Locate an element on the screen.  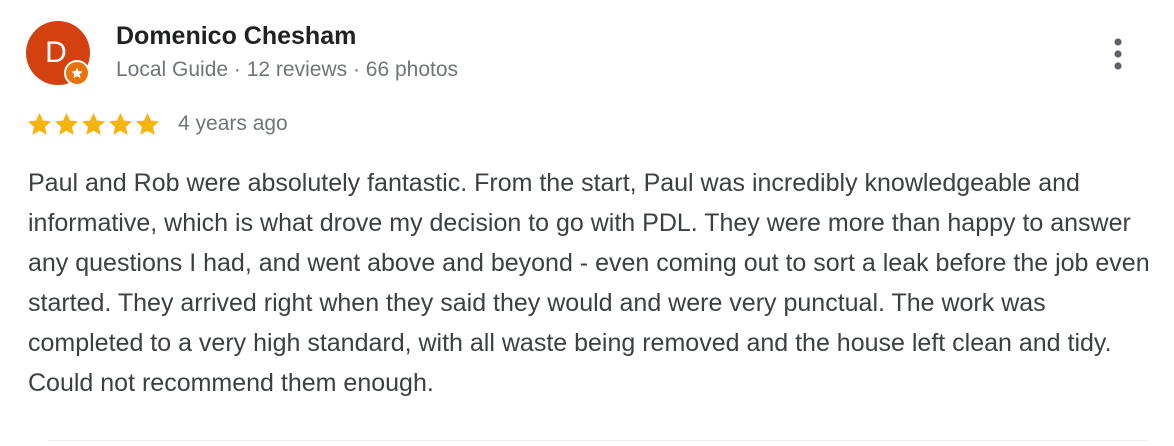
review-date: 4 years ago is located at coordinates (233, 123).